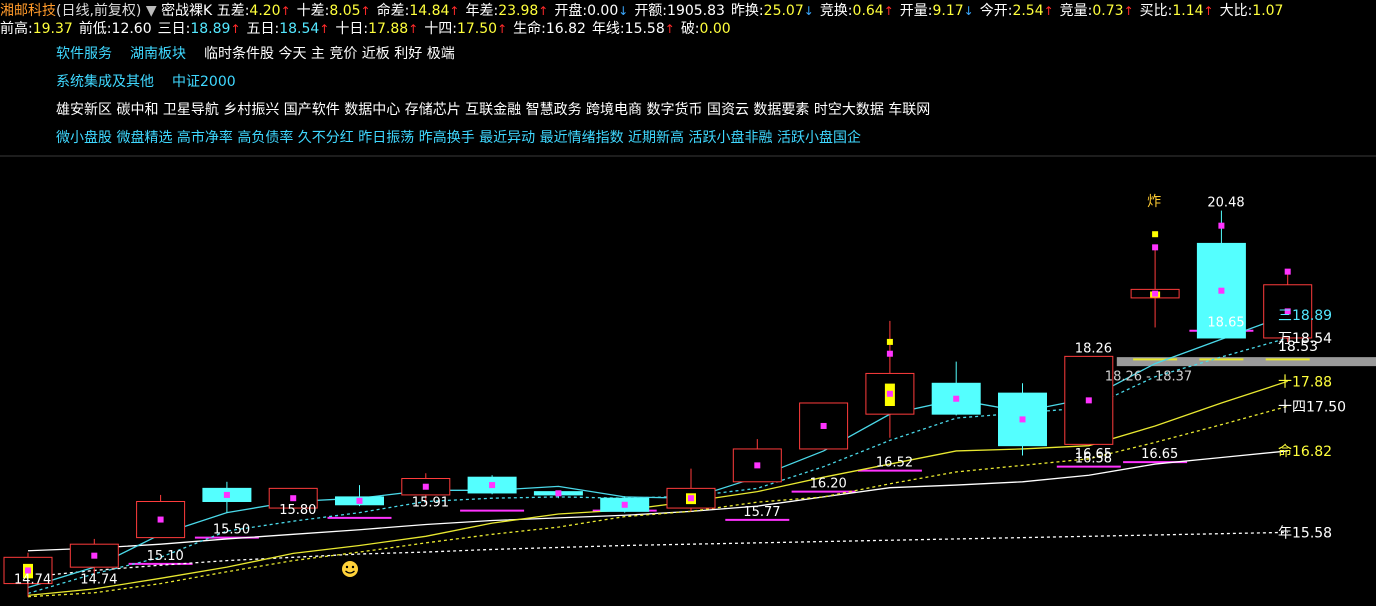  Describe the element at coordinates (1312, 407) in the screenshot. I see `right-ma-label: 十四17.50` at that location.